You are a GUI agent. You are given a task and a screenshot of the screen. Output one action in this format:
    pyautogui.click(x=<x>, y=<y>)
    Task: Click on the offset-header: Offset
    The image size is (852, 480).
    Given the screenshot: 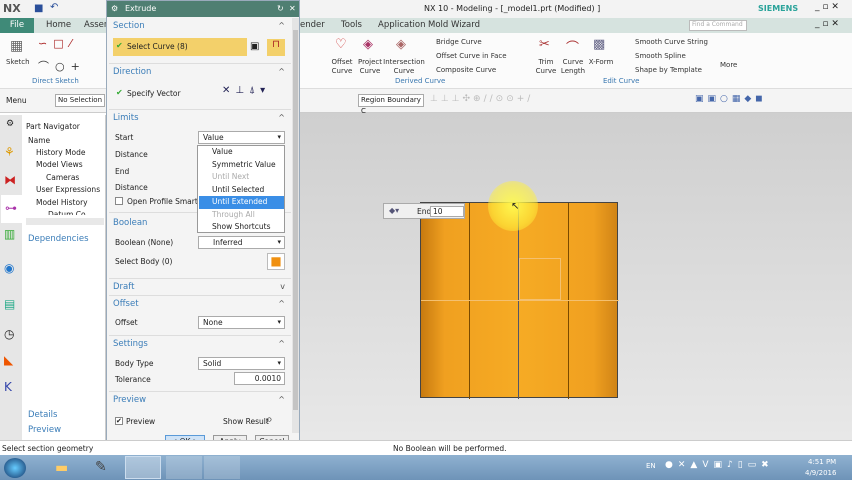 What is the action you would take?
    pyautogui.click(x=126, y=304)
    